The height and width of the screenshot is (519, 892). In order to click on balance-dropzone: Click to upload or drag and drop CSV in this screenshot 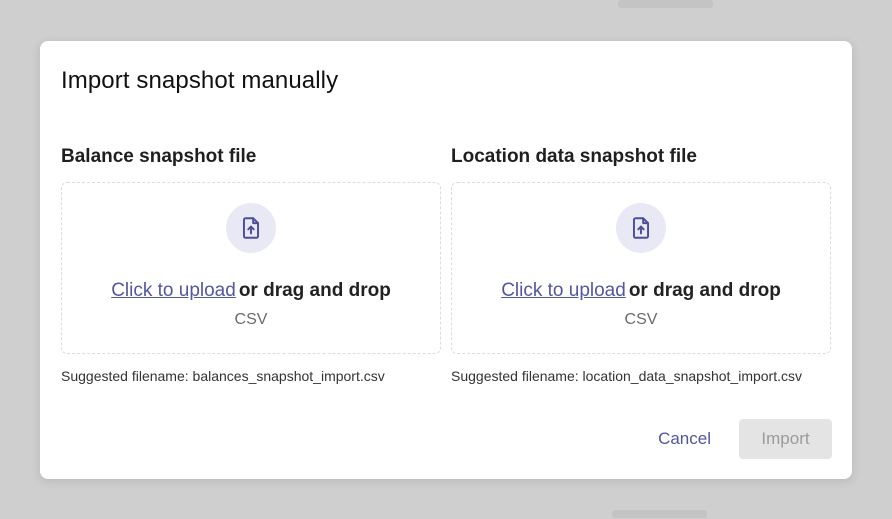, I will do `click(251, 268)`.